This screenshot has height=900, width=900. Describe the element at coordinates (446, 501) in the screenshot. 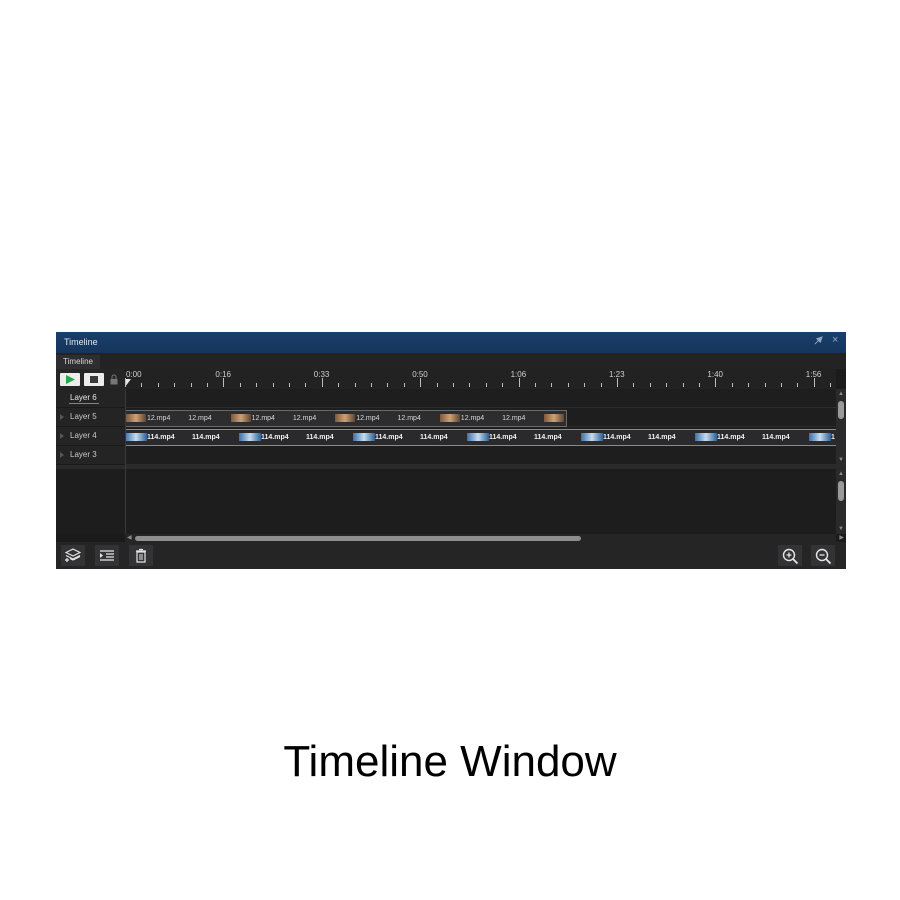

I see `empty-track-area` at that location.